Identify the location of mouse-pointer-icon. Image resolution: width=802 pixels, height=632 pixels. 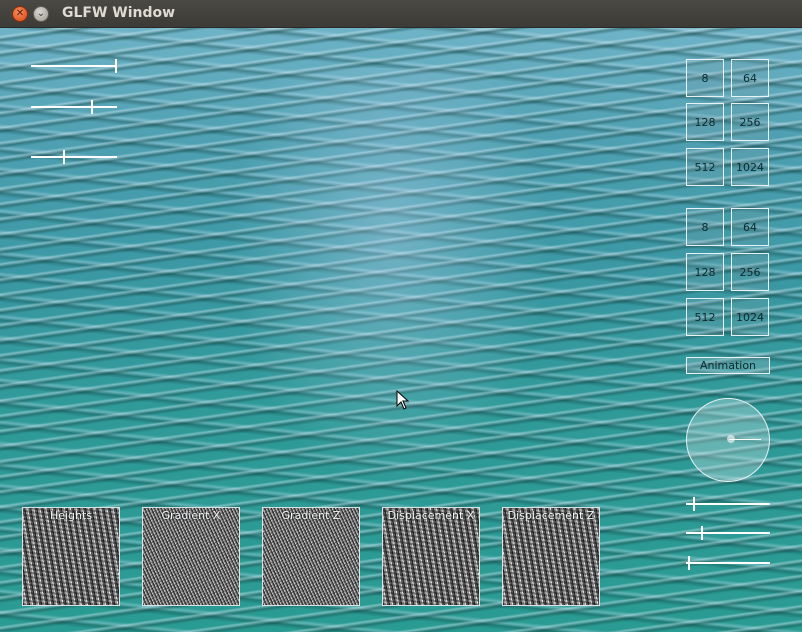
(403, 400).